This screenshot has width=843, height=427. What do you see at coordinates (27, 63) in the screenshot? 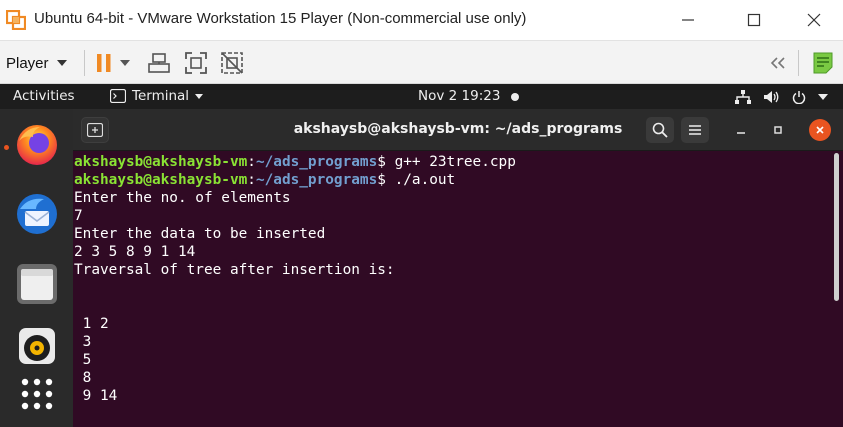
I see `player-menu-label: Player` at bounding box center [27, 63].